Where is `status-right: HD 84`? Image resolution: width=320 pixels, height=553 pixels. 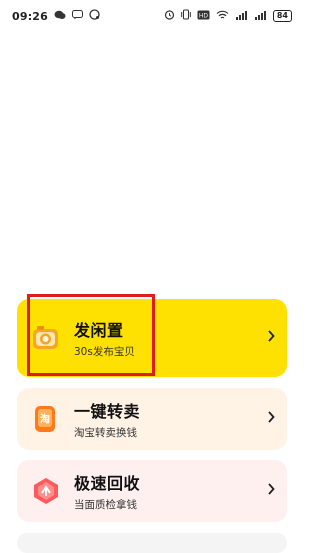
status-right: HD 84 is located at coordinates (228, 16).